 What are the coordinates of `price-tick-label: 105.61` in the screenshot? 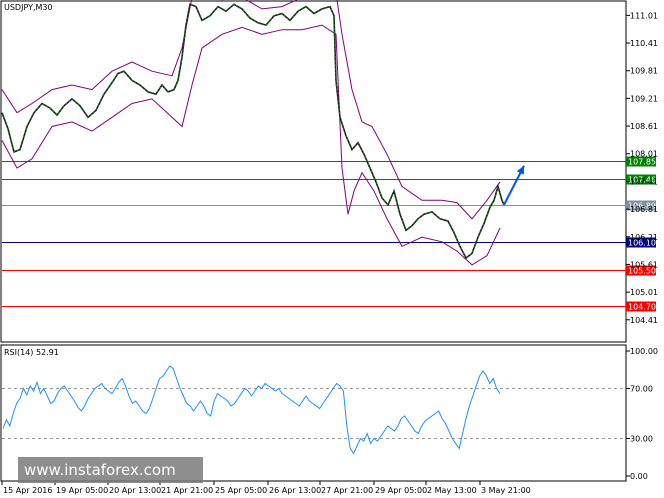 It's located at (644, 264).